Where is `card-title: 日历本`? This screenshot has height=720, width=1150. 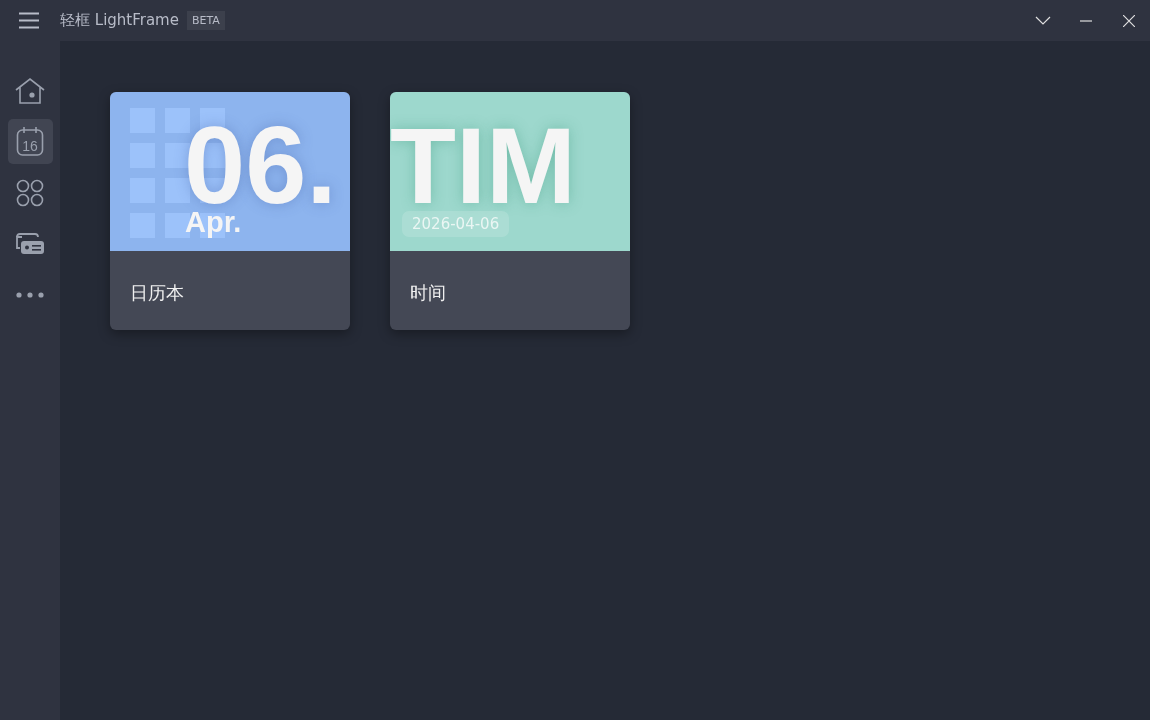 card-title: 日历本 is located at coordinates (157, 293).